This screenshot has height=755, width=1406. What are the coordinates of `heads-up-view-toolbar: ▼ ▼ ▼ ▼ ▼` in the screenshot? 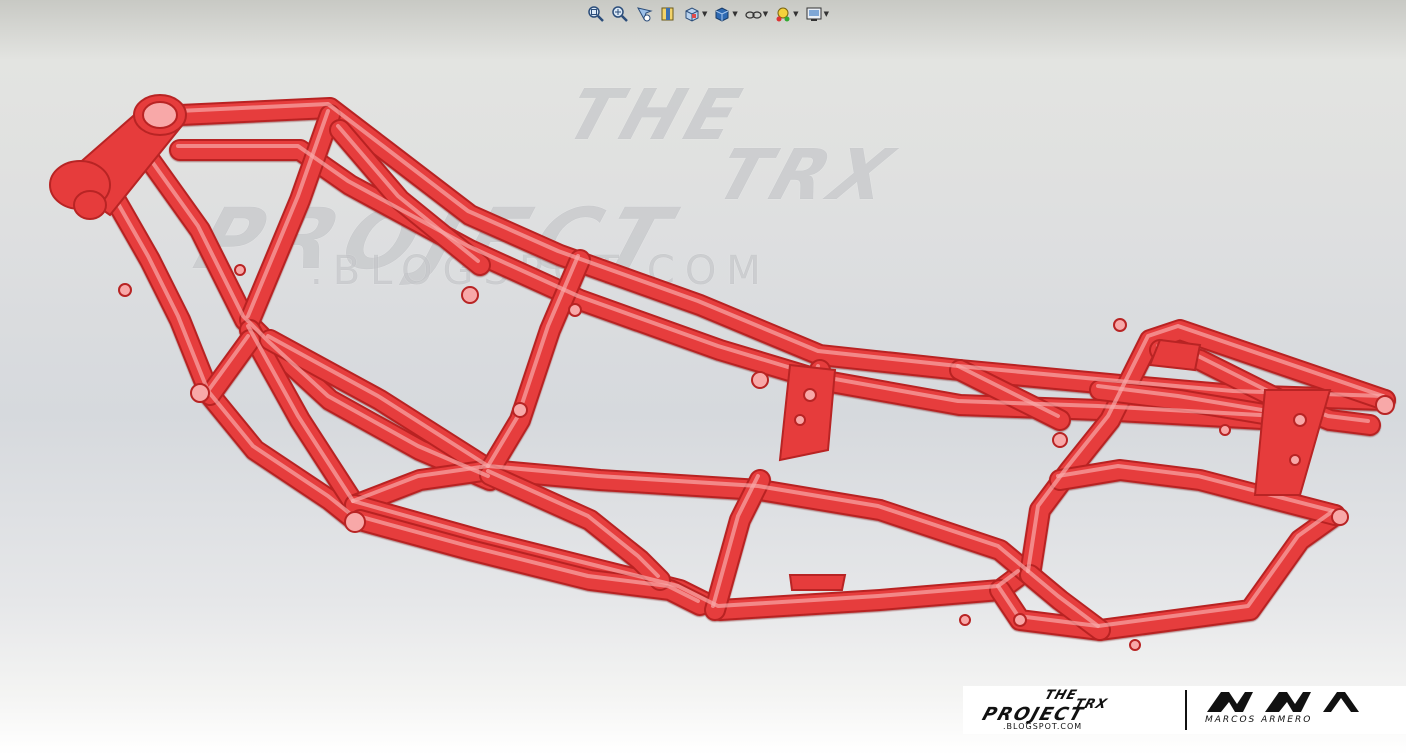 It's located at (708, 14).